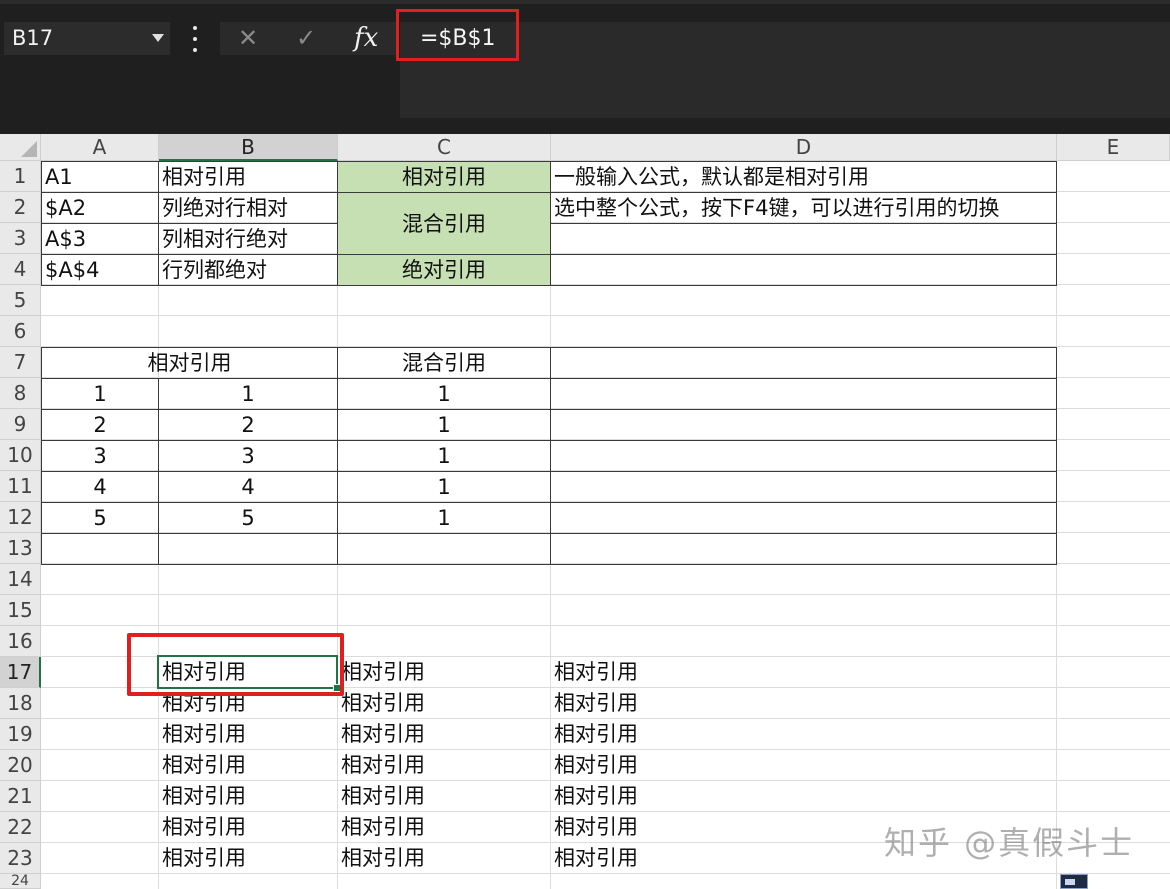  I want to click on column-header-e: E, so click(1113, 147).